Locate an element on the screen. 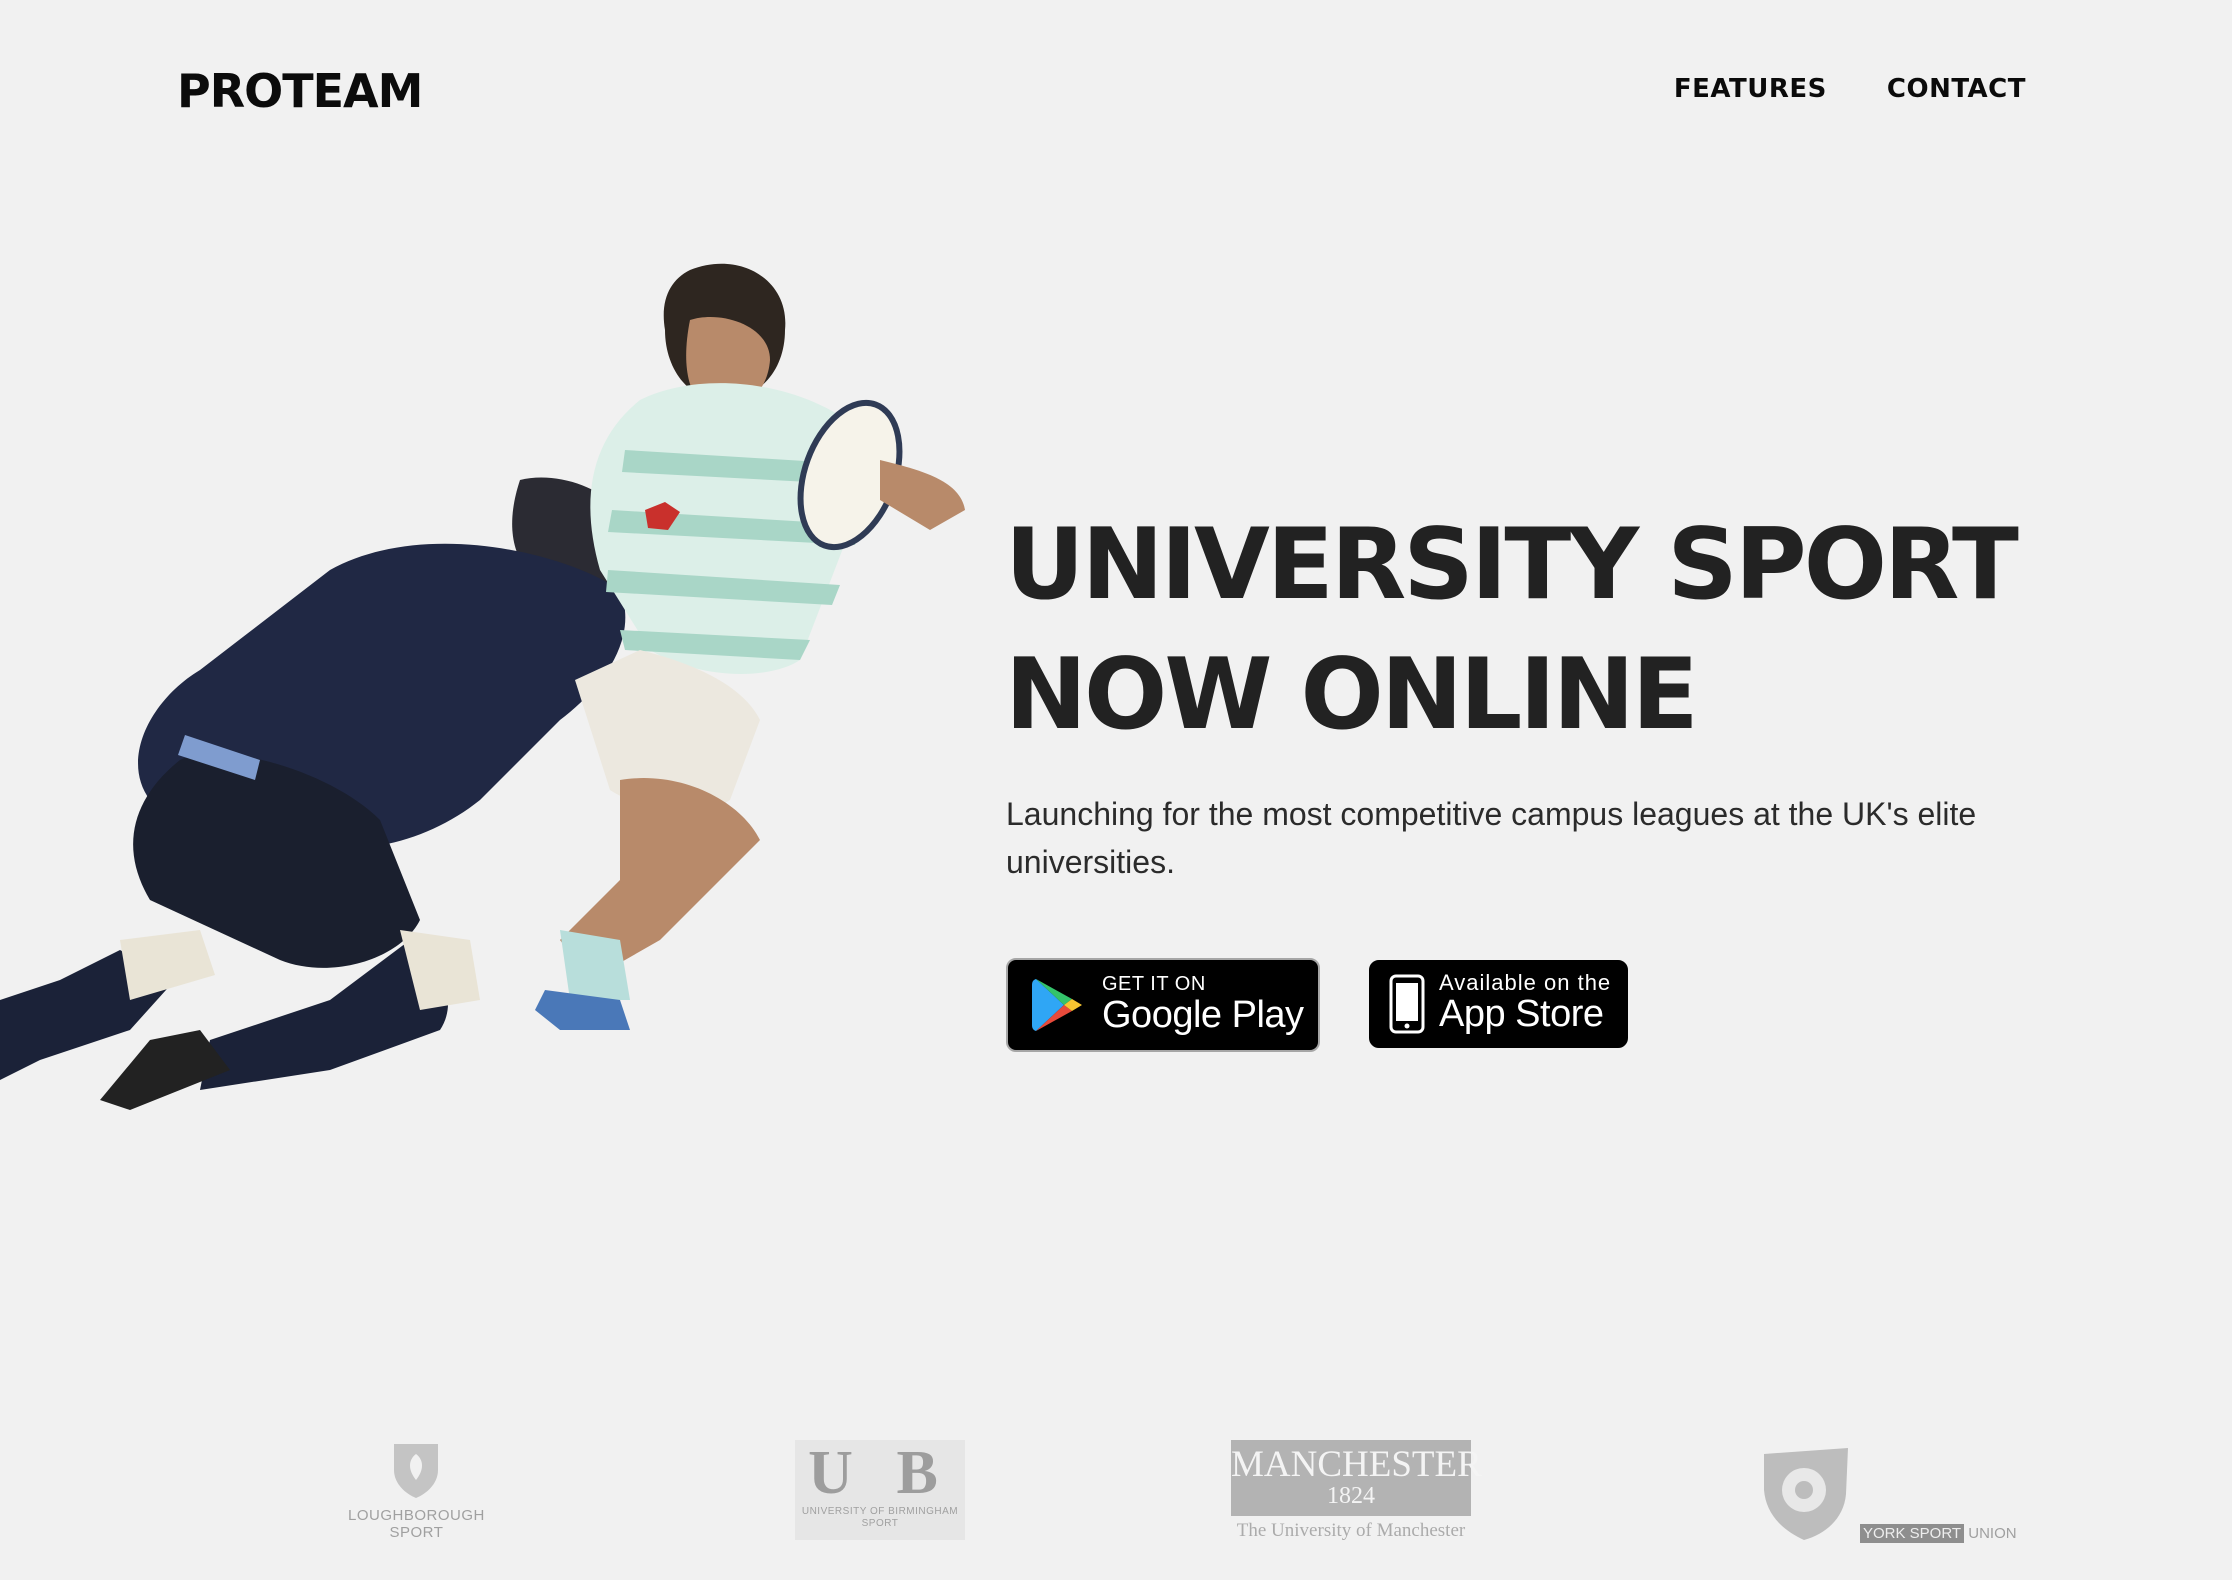 This screenshot has width=2232, height=1580. partner-loughborough: LOUGHBOROUGH SPORT is located at coordinates (416, 1490).